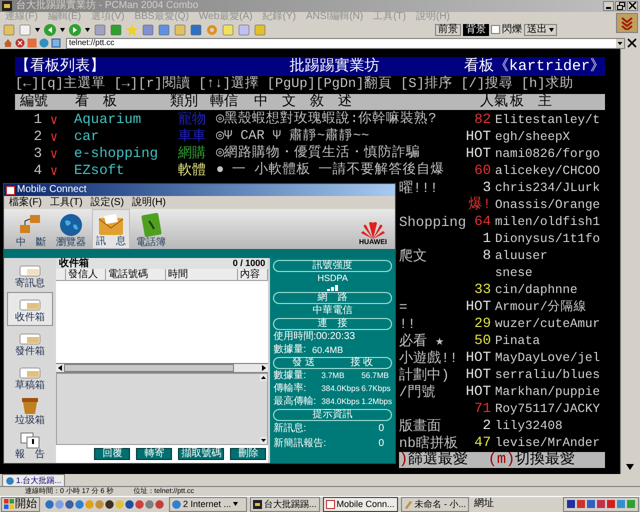  Describe the element at coordinates (86, 274) in the screenshot. I see `column-header: 發信人` at that location.